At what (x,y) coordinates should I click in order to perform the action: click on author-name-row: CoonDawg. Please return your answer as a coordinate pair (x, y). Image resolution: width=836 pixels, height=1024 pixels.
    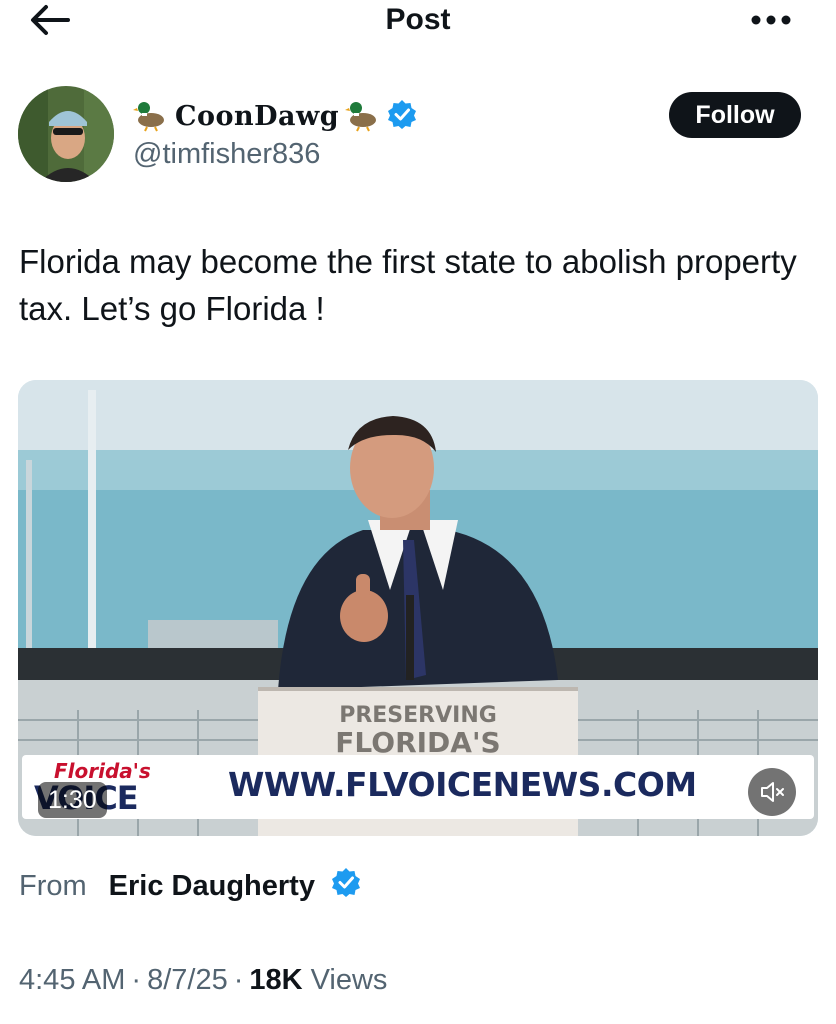
    Looking at the image, I should click on (275, 116).